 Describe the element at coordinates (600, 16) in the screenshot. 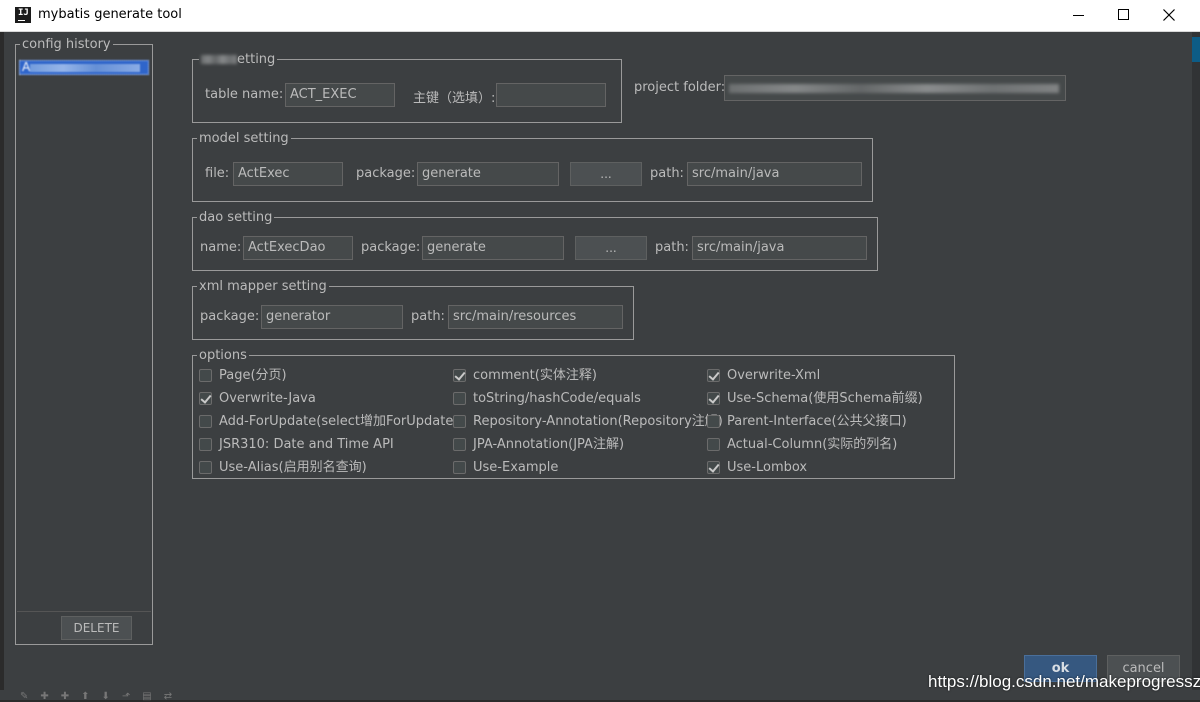

I see `title-bar: IJ mybatis generate tool` at that location.